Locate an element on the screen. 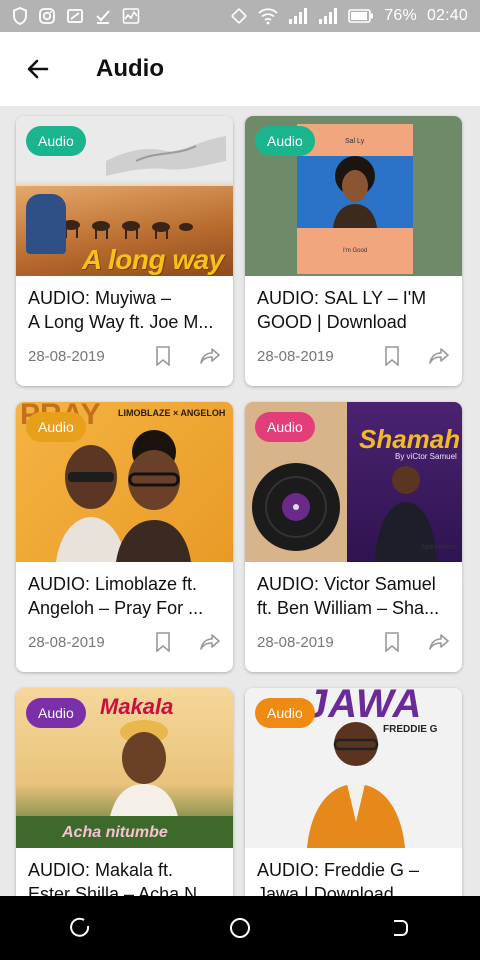  back-nav-icon is located at coordinates (401, 928).